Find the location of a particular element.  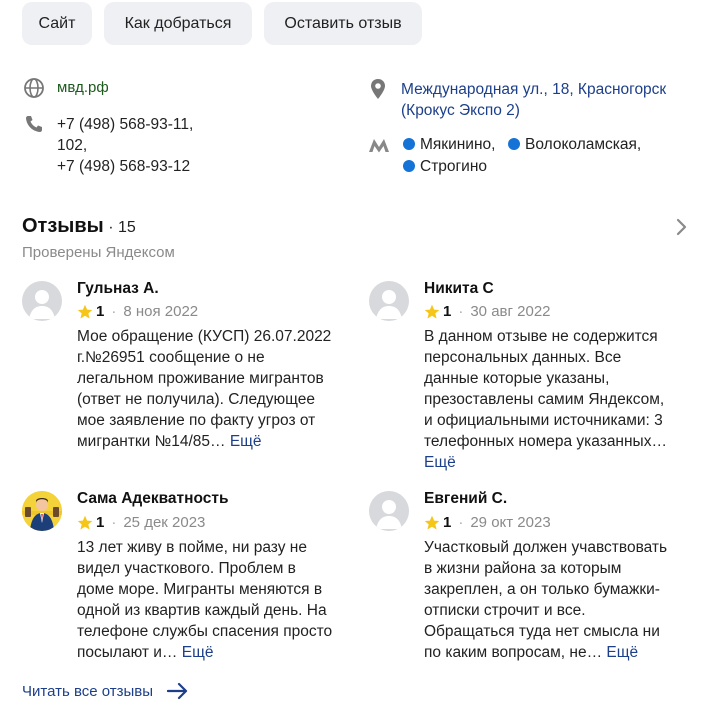

metro-station-1: Мякинино, is located at coordinates (449, 144).